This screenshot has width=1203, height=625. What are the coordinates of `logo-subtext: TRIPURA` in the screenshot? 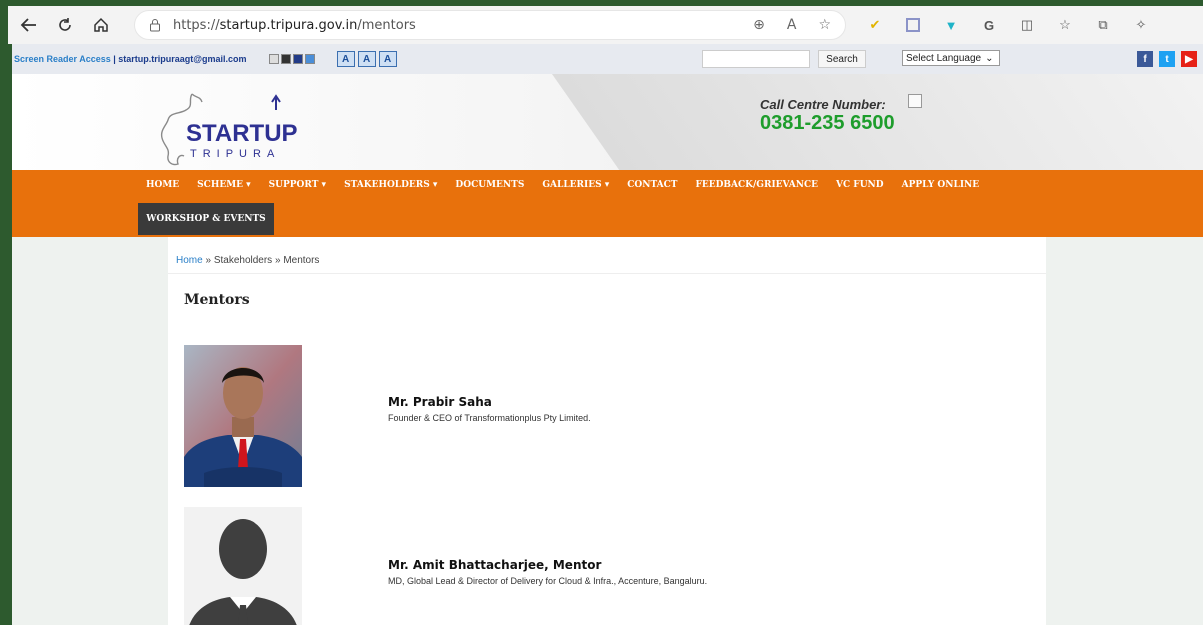 It's located at (235, 154).